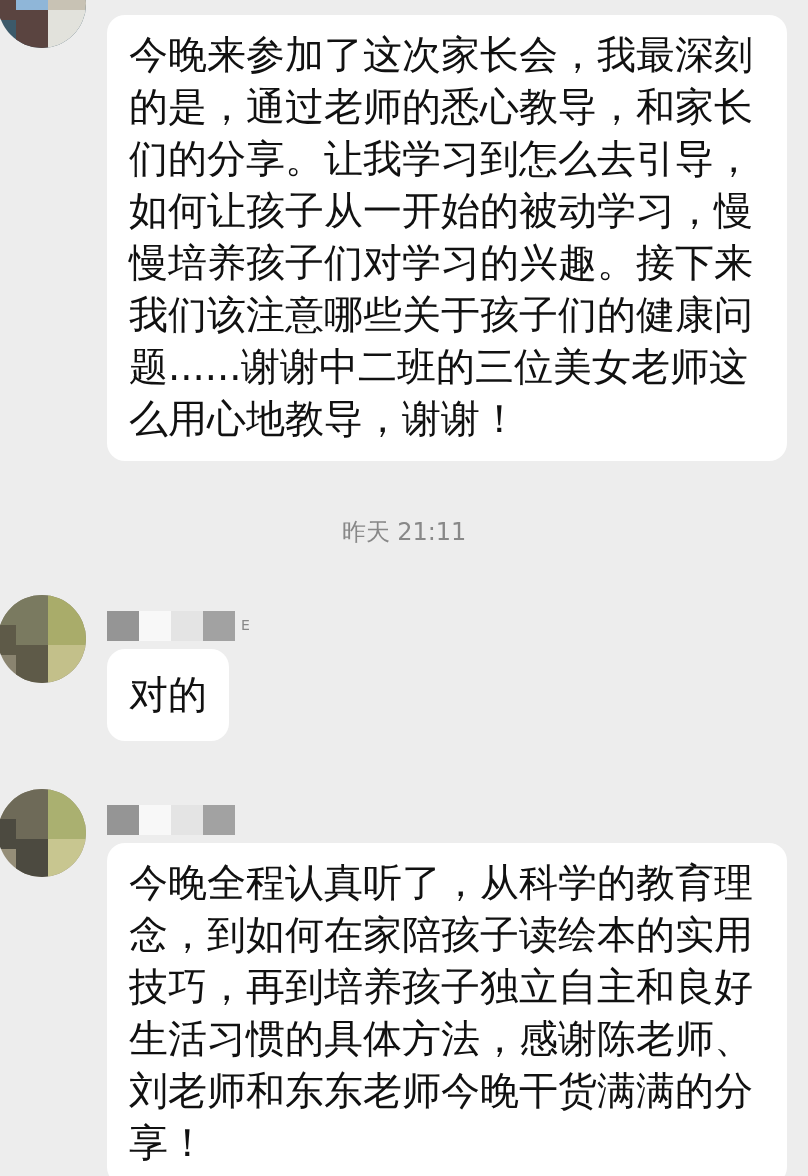 This screenshot has width=808, height=1176. I want to click on timestamp: 昨天 21:11, so click(404, 532).